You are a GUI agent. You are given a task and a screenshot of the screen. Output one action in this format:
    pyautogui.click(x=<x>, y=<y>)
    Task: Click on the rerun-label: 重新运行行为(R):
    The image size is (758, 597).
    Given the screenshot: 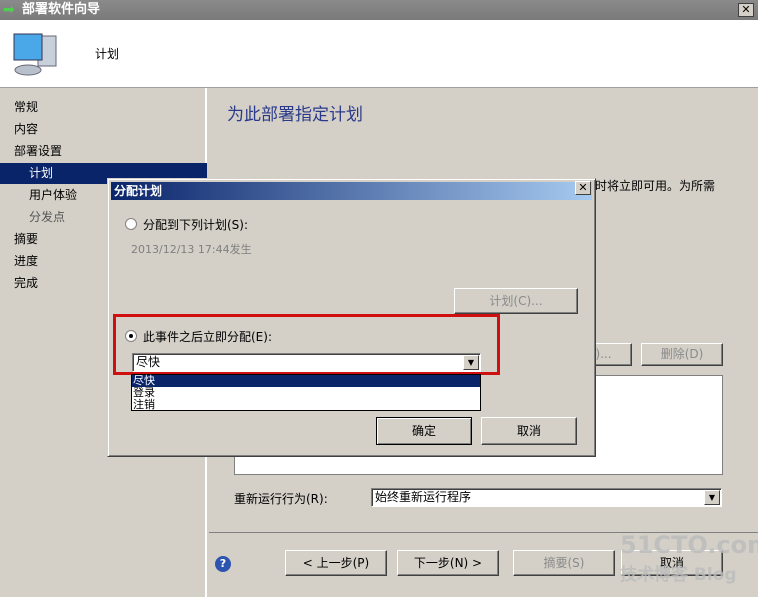 What is the action you would take?
    pyautogui.click(x=281, y=499)
    